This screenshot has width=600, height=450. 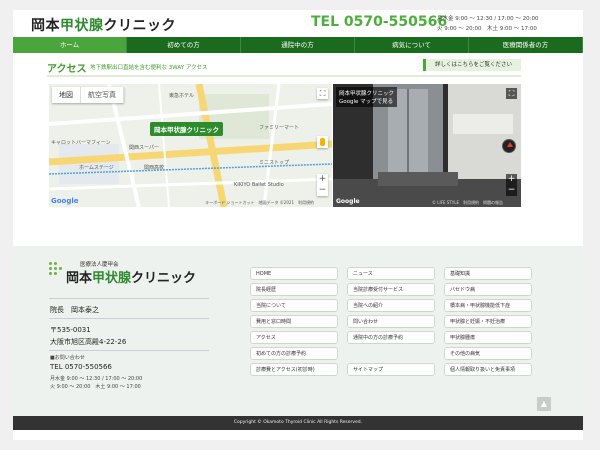 I want to click on street-view-attribution: © LIFE STYLE 利用規約 問題の報告, so click(x=467, y=203).